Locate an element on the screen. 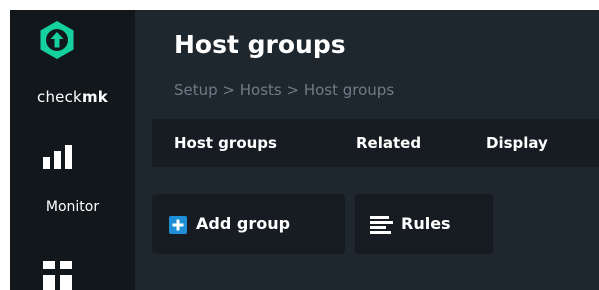  page-menu-bar: Host groups Related Display is located at coordinates (375, 143).